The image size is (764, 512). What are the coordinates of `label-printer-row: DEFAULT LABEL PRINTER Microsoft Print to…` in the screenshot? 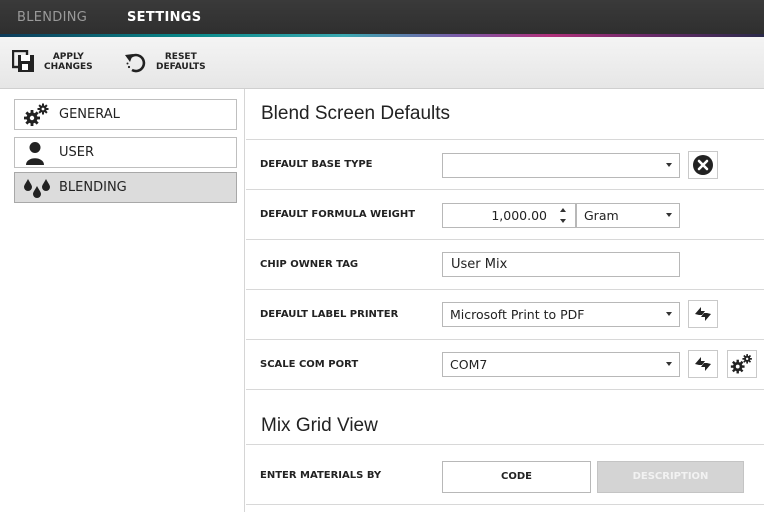 It's located at (505, 314).